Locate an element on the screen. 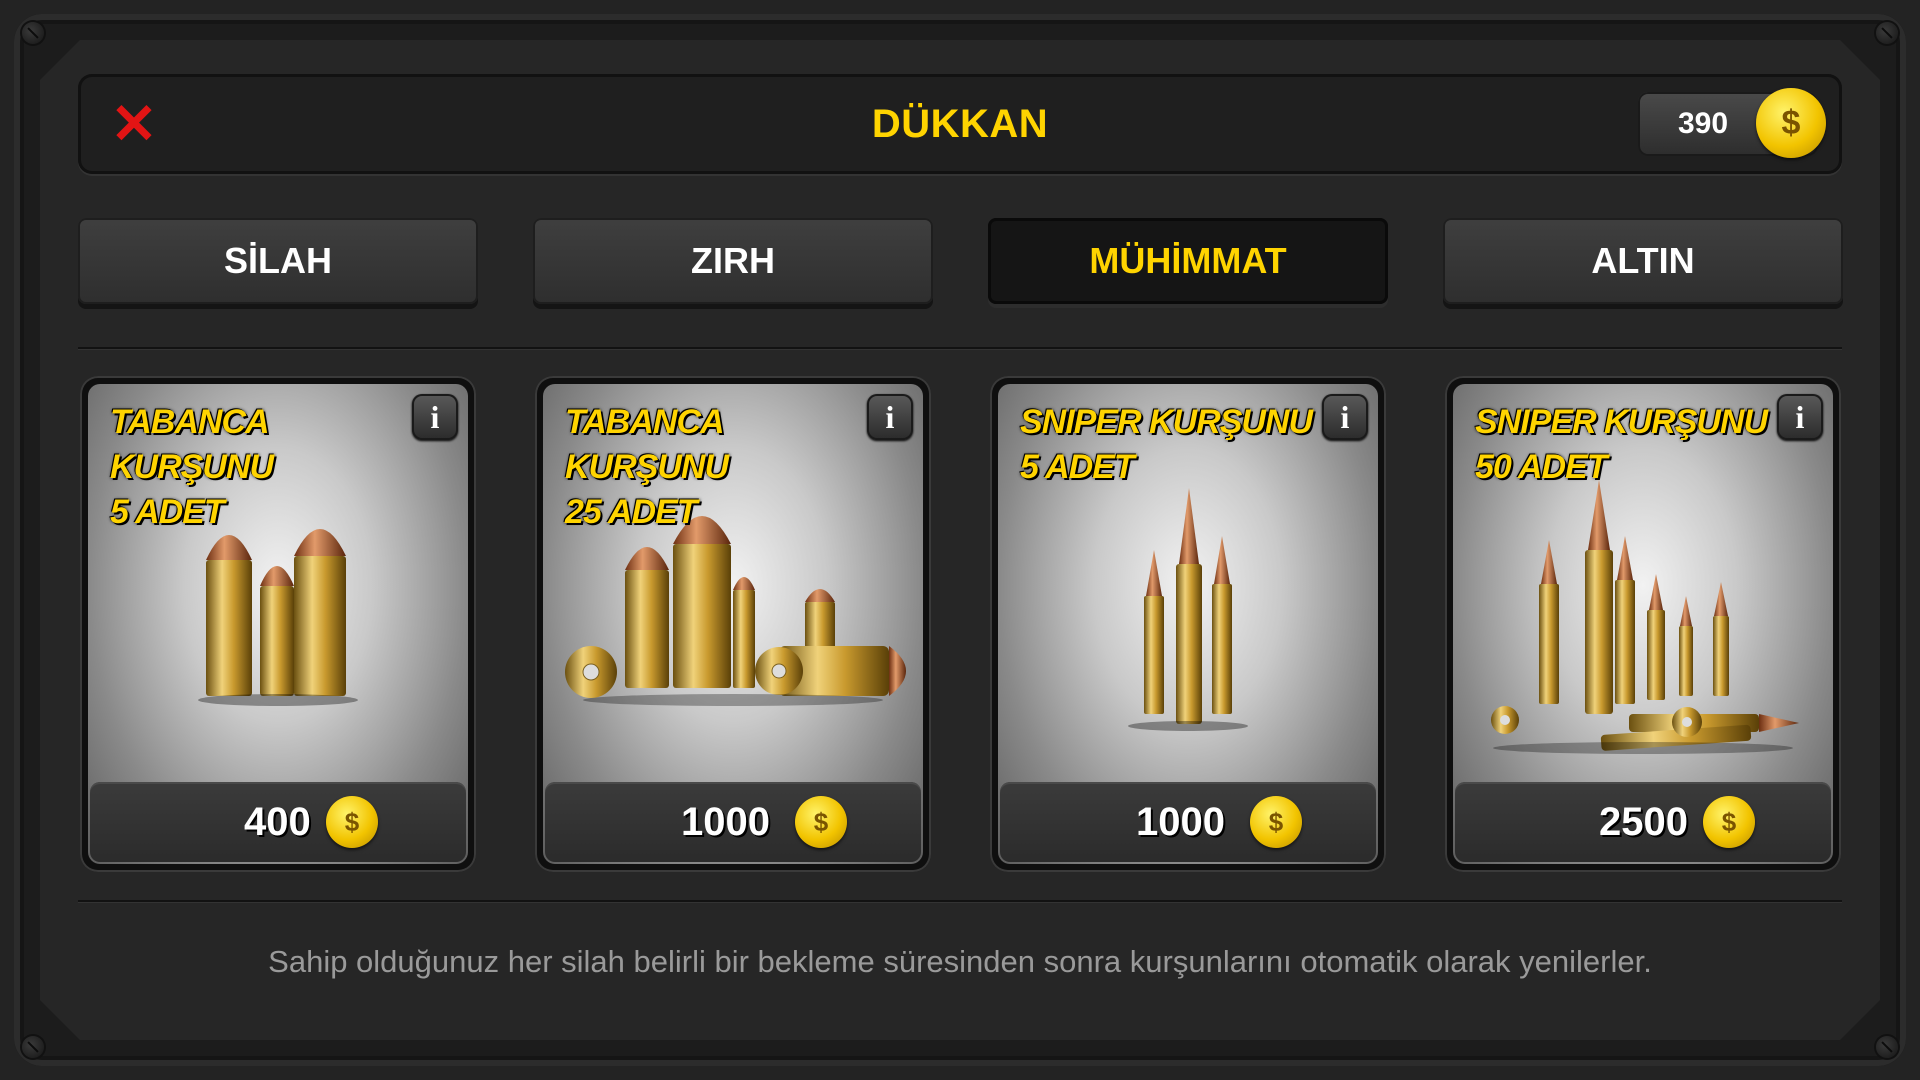 The image size is (1920, 1080). item-name: TABANCA KURŞUNU 5 ADET is located at coordinates (260, 467).